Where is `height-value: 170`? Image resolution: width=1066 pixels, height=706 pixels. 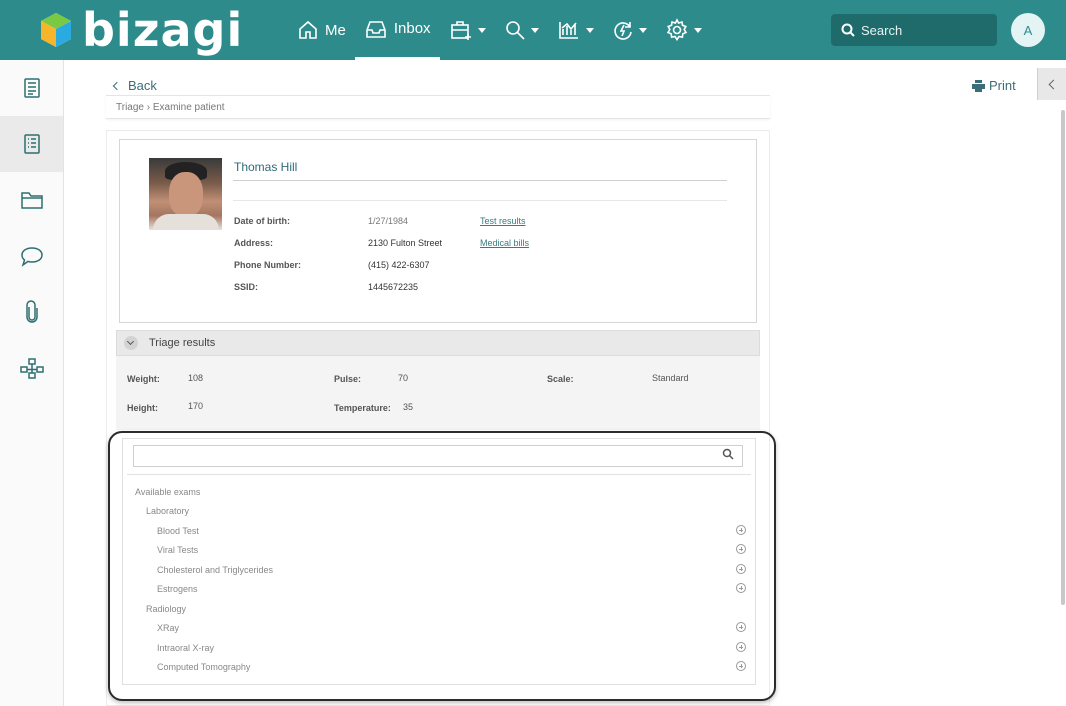 height-value: 170 is located at coordinates (196, 406).